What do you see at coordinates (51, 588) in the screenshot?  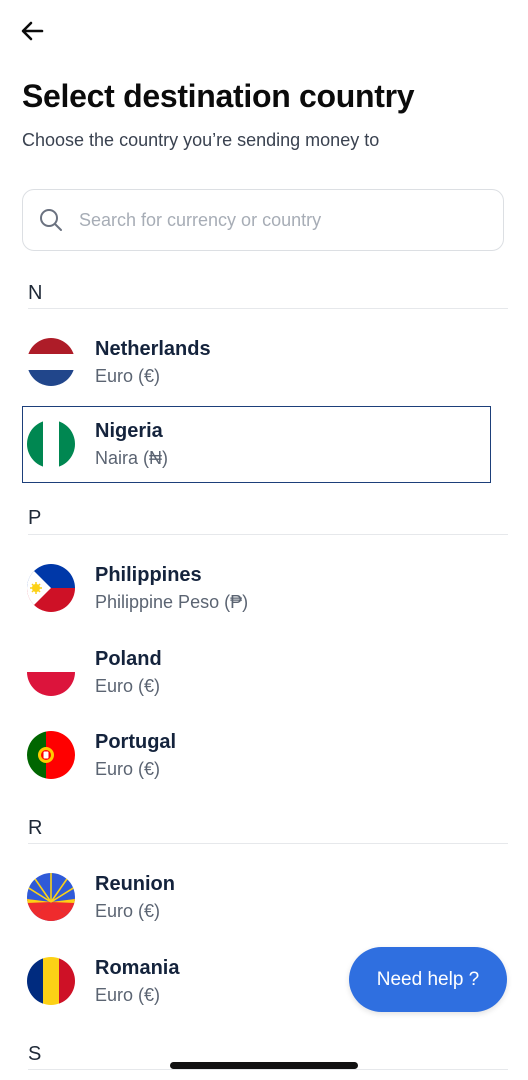 I see `philippines-flag-icon` at bounding box center [51, 588].